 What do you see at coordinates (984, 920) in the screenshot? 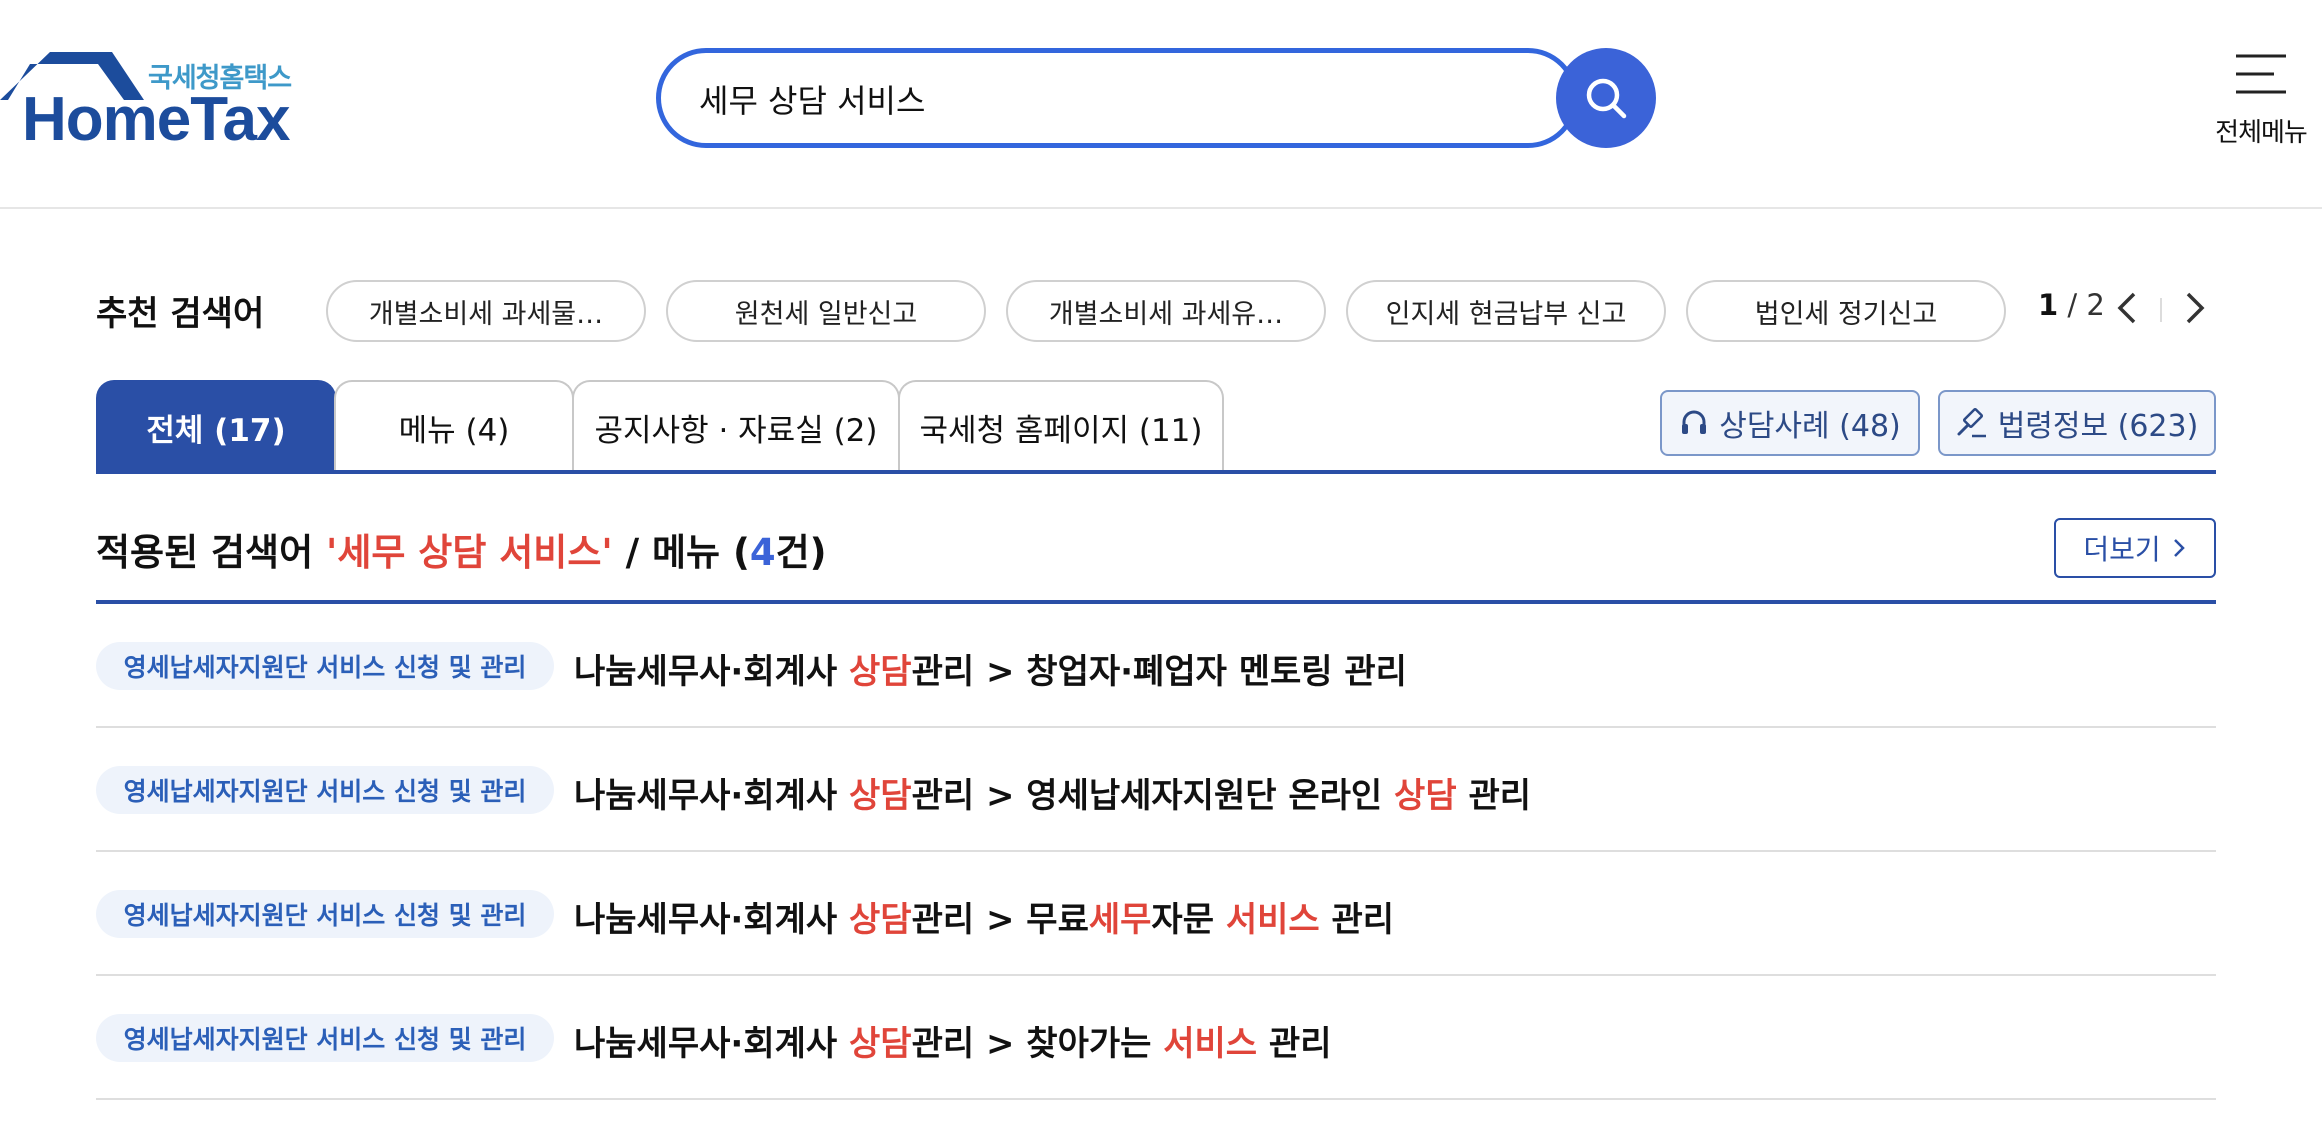
I see `result-path-text: 나눔세무사·회계사 상담관리 > 무료세무자문 서비스 관리` at bounding box center [984, 920].